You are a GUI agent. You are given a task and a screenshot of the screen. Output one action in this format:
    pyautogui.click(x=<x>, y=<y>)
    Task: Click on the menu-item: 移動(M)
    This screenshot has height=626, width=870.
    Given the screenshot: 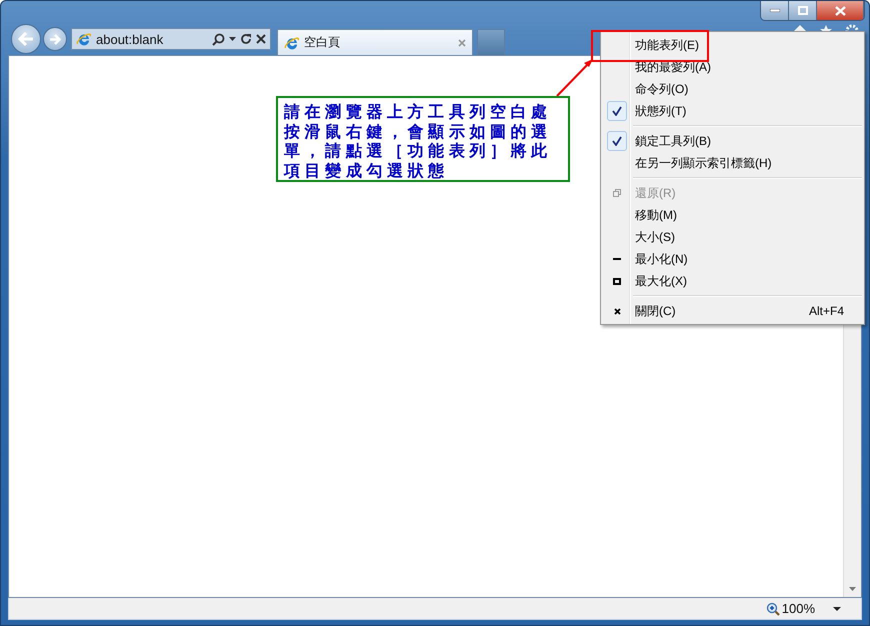 What is the action you would take?
    pyautogui.click(x=732, y=215)
    